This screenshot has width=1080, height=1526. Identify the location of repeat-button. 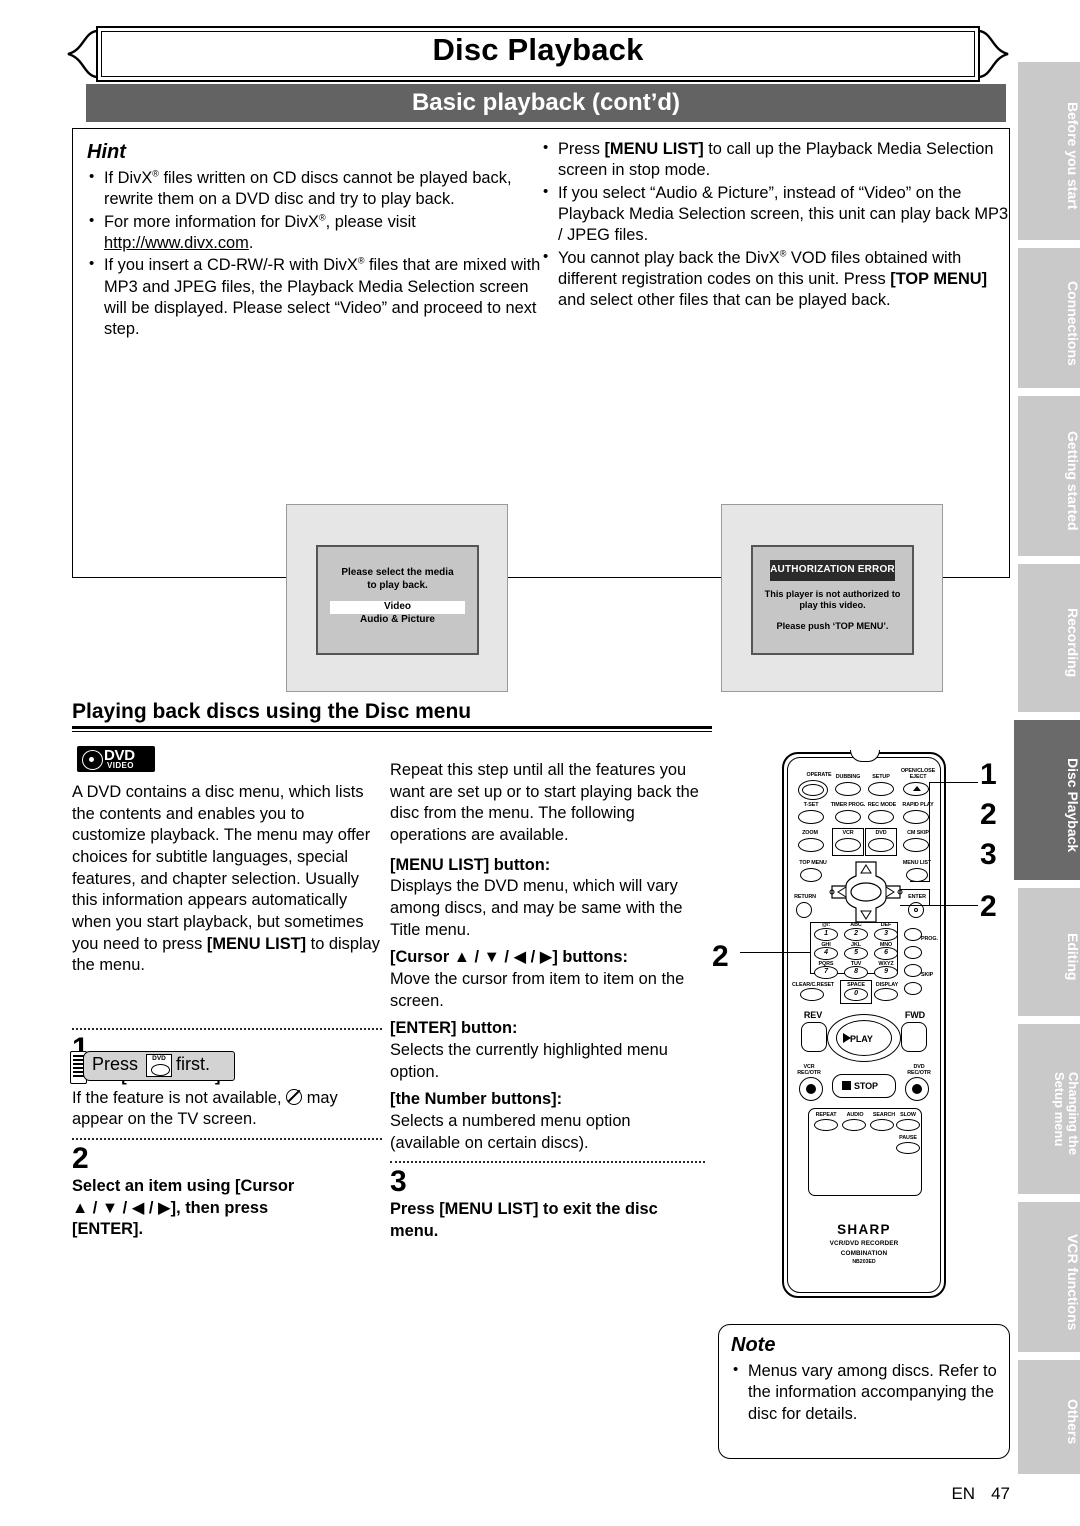
(826, 1125).